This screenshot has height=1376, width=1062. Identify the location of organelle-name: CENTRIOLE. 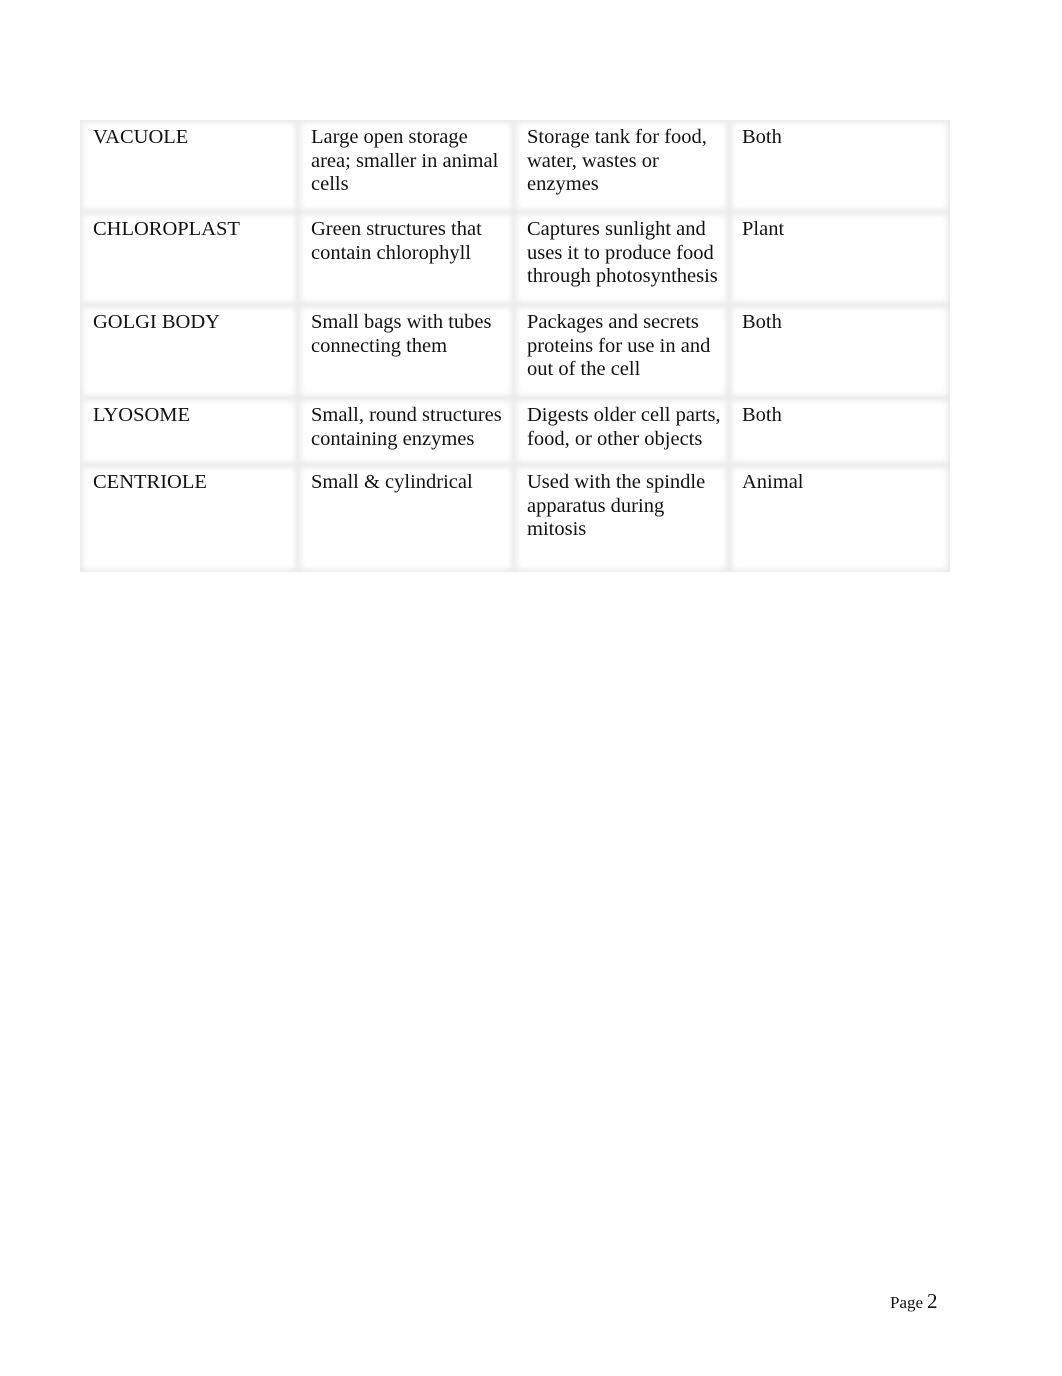
(189, 518).